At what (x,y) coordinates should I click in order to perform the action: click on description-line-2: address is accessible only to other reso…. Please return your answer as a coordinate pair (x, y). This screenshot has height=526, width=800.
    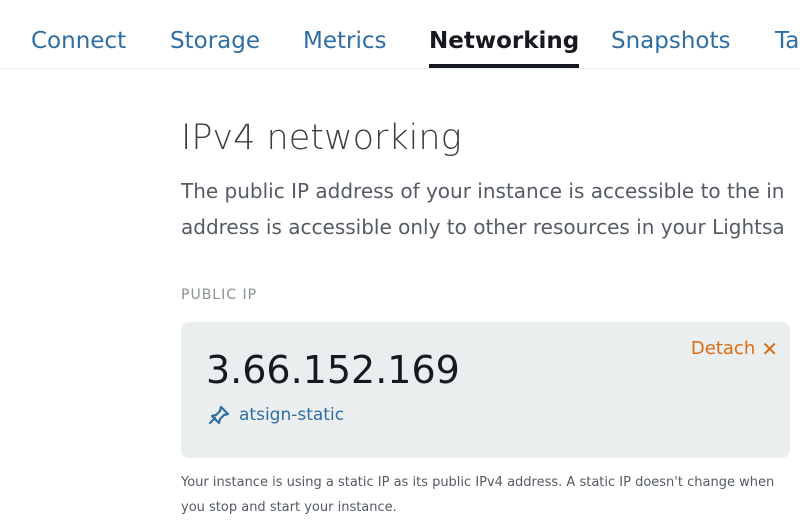
    Looking at the image, I should click on (483, 227).